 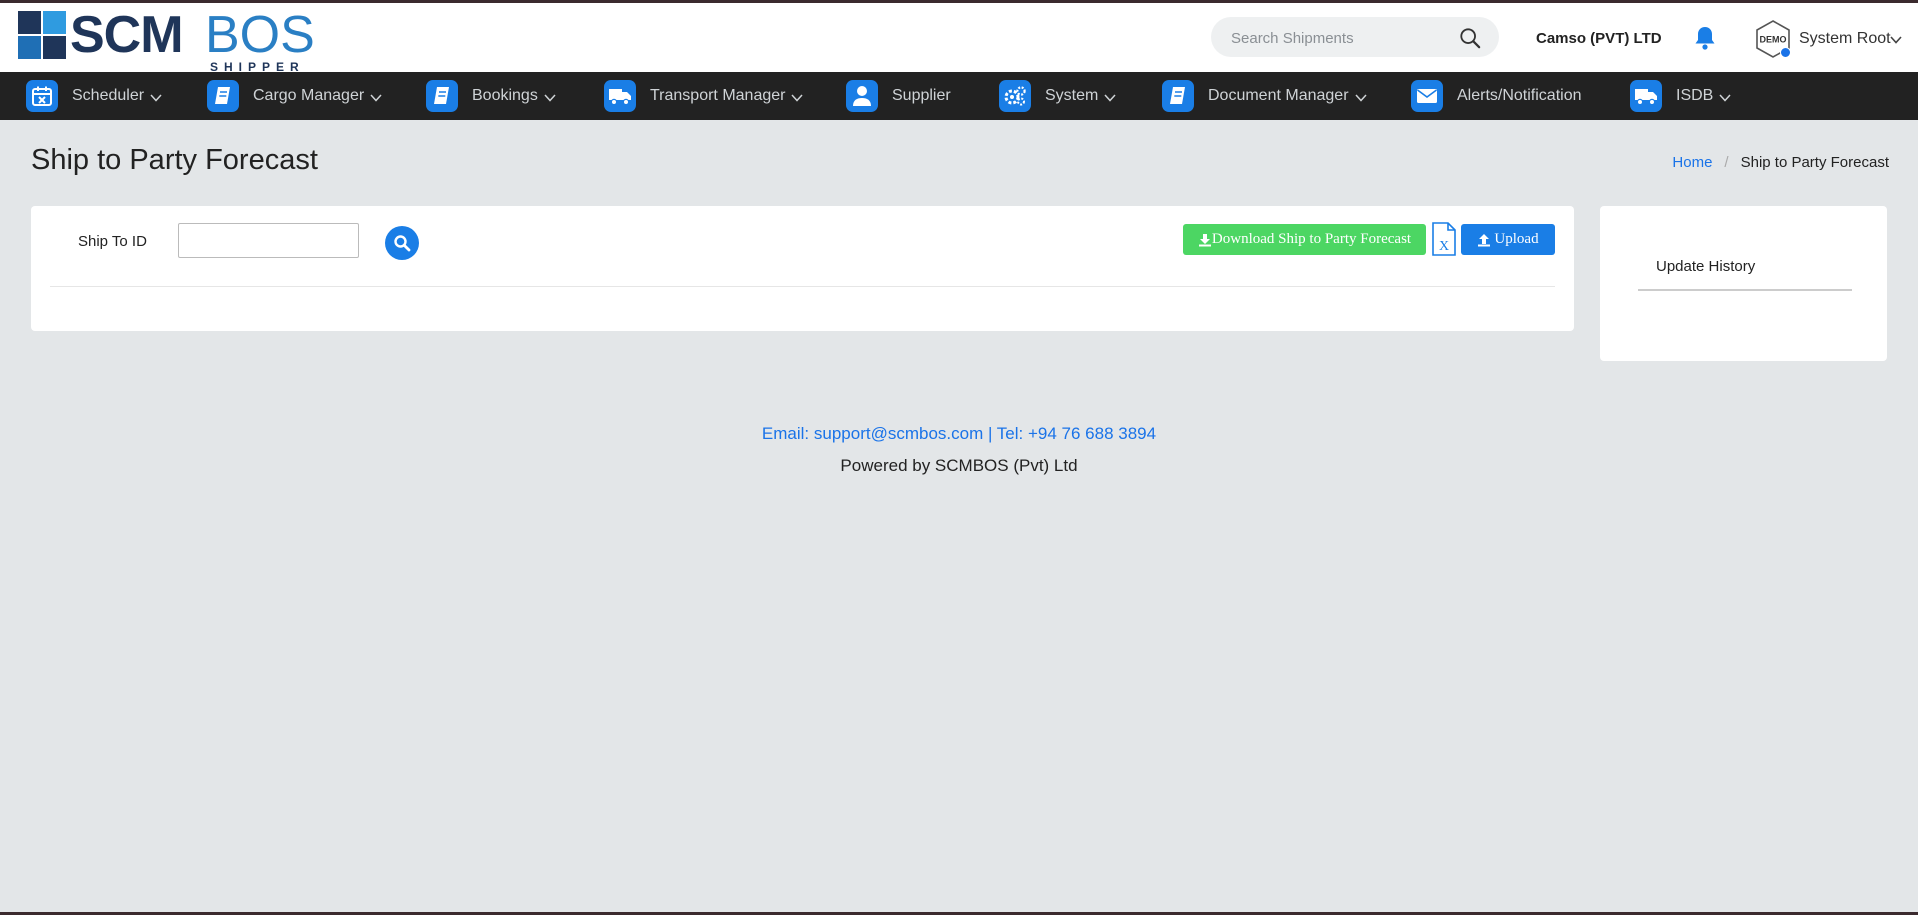 What do you see at coordinates (42, 96) in the screenshot?
I see `calendar-icon` at bounding box center [42, 96].